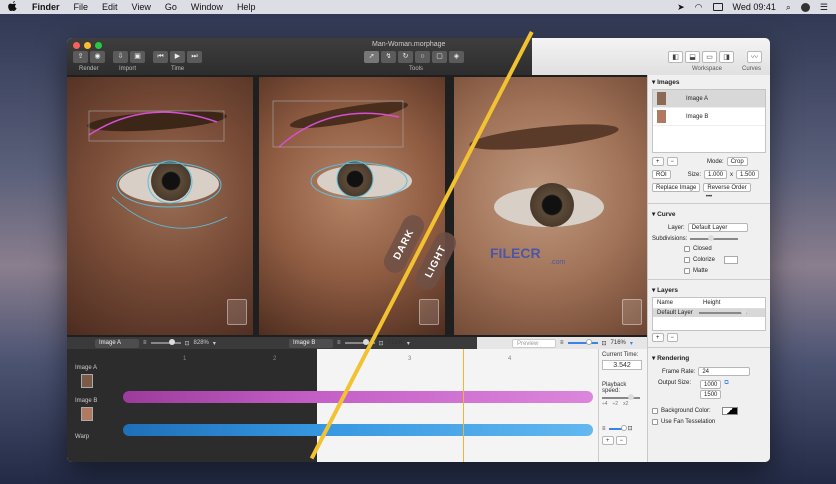 Image resolution: width=836 pixels, height=484 pixels. What do you see at coordinates (98, 45) in the screenshot?
I see `zoom-button` at bounding box center [98, 45].